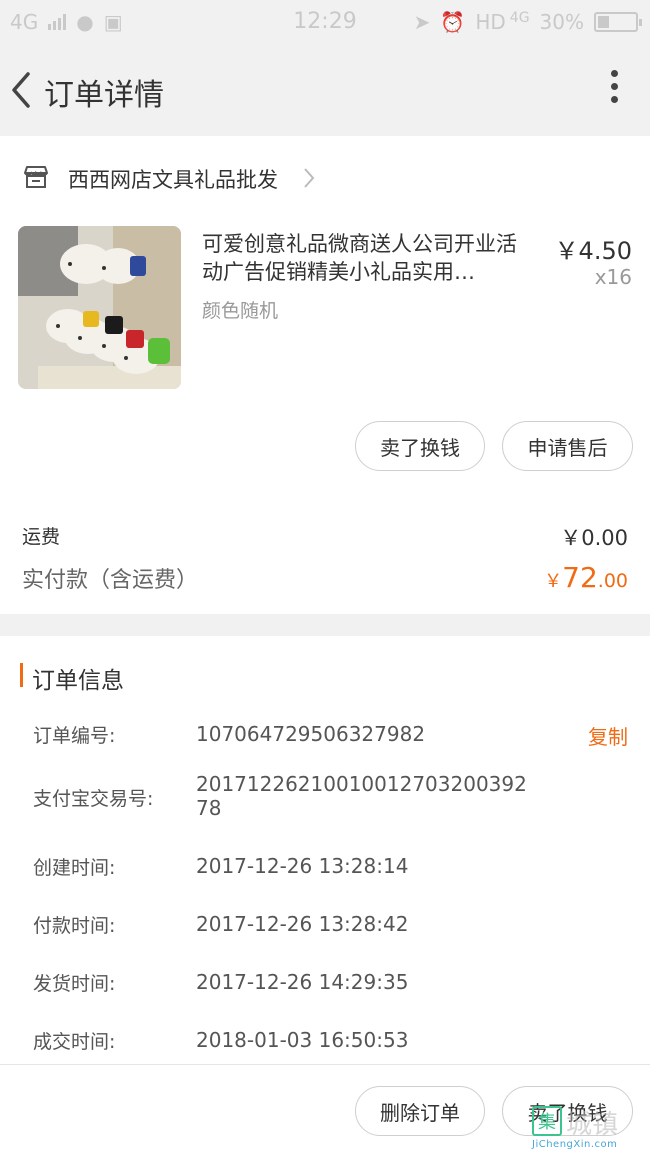 This screenshot has width=650, height=1155. Describe the element at coordinates (361, 796) in the screenshot. I see `alipay-trade-value: 2017122621001001270320039278` at that location.